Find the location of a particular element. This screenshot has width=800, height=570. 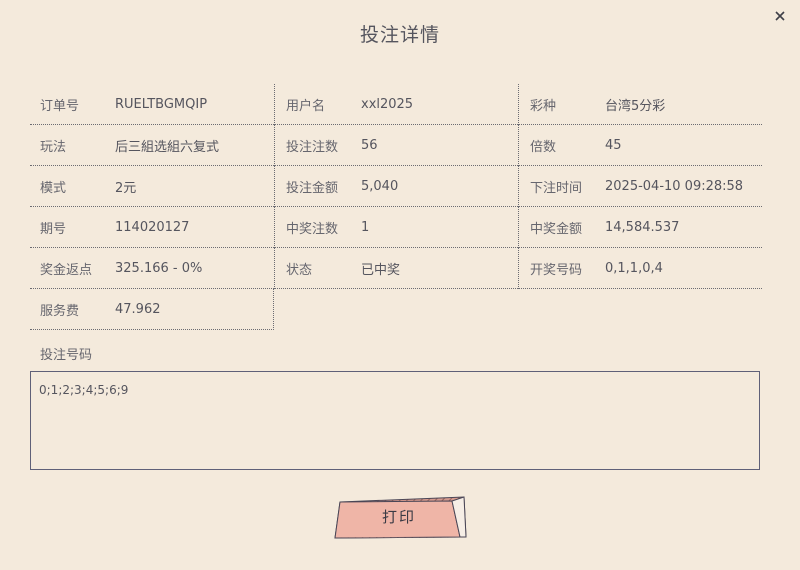

detail-win-amount: 中奖金额 14,584.537 is located at coordinates (640, 227).